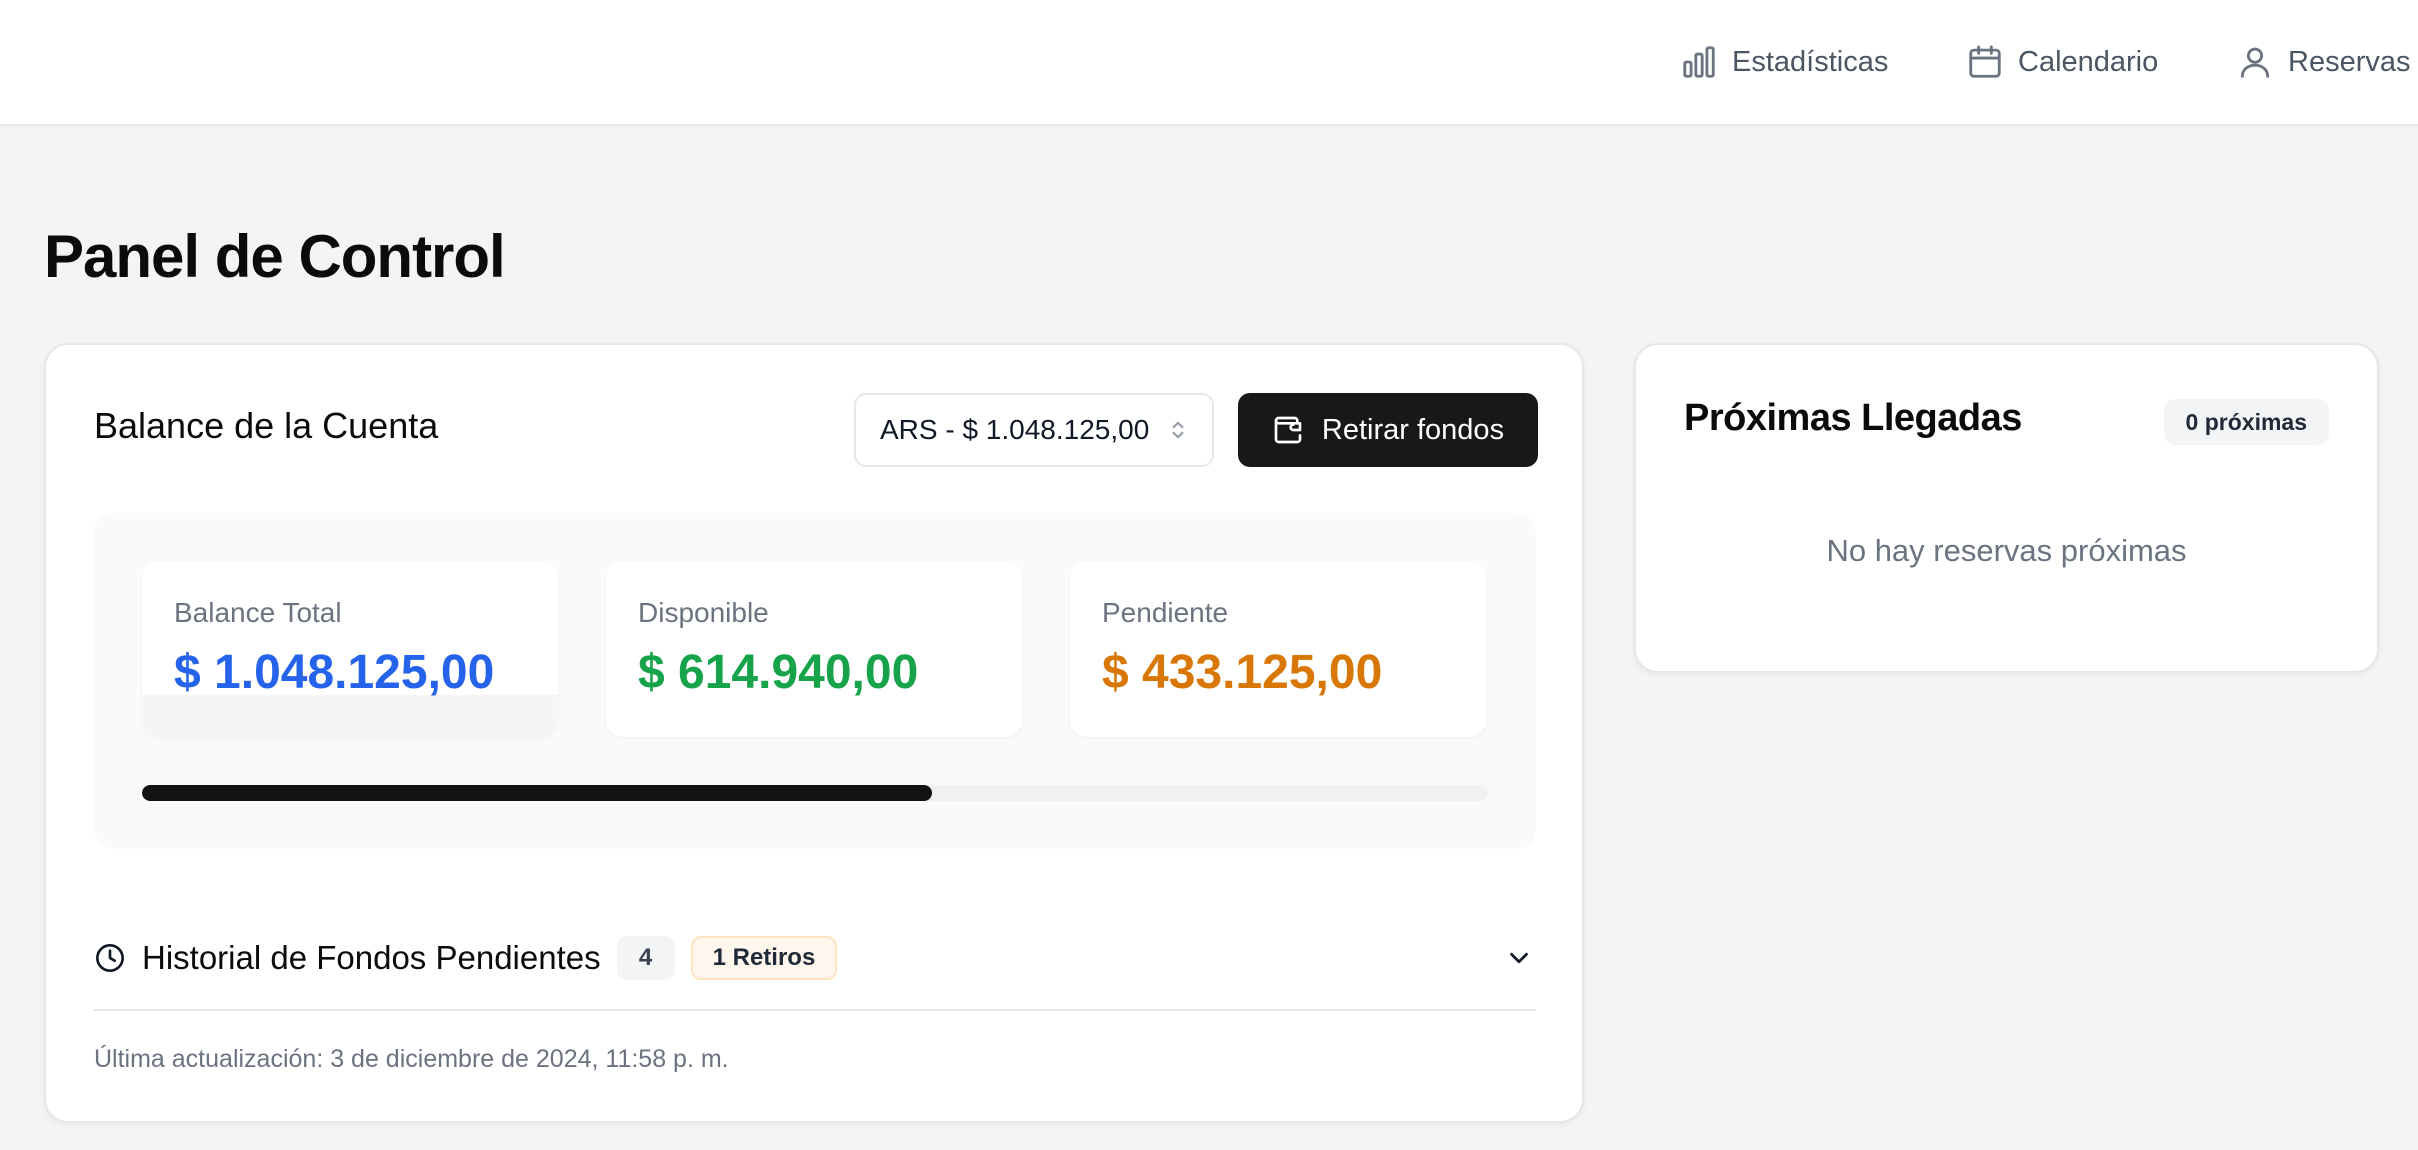 Image resolution: width=2418 pixels, height=1150 pixels. I want to click on nav-item-label: Calendario, so click(2088, 61).